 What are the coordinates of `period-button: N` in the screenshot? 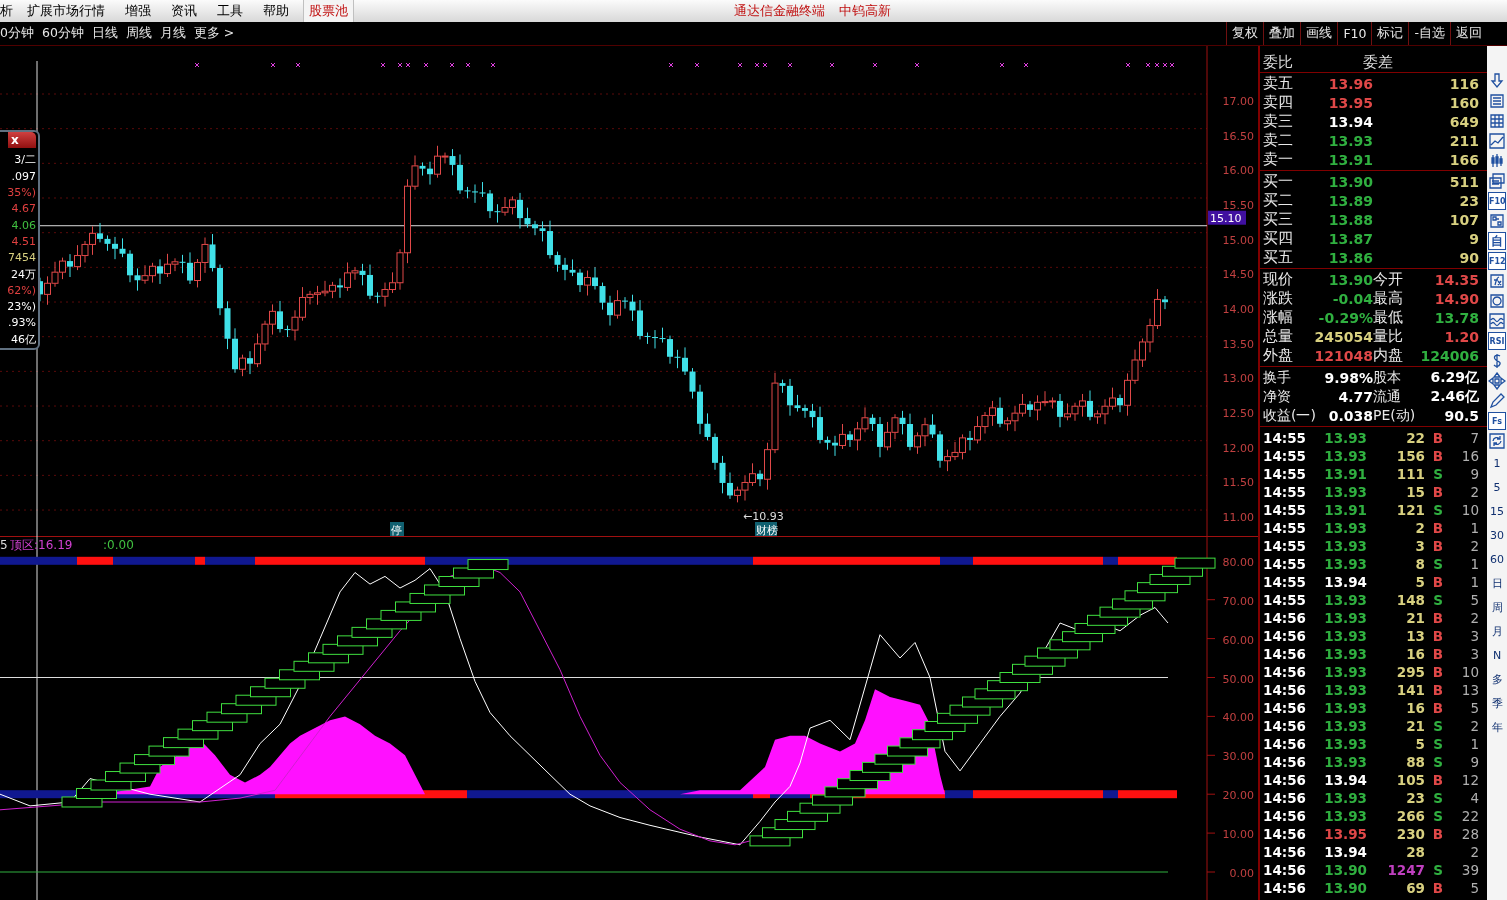 It's located at (1497, 655).